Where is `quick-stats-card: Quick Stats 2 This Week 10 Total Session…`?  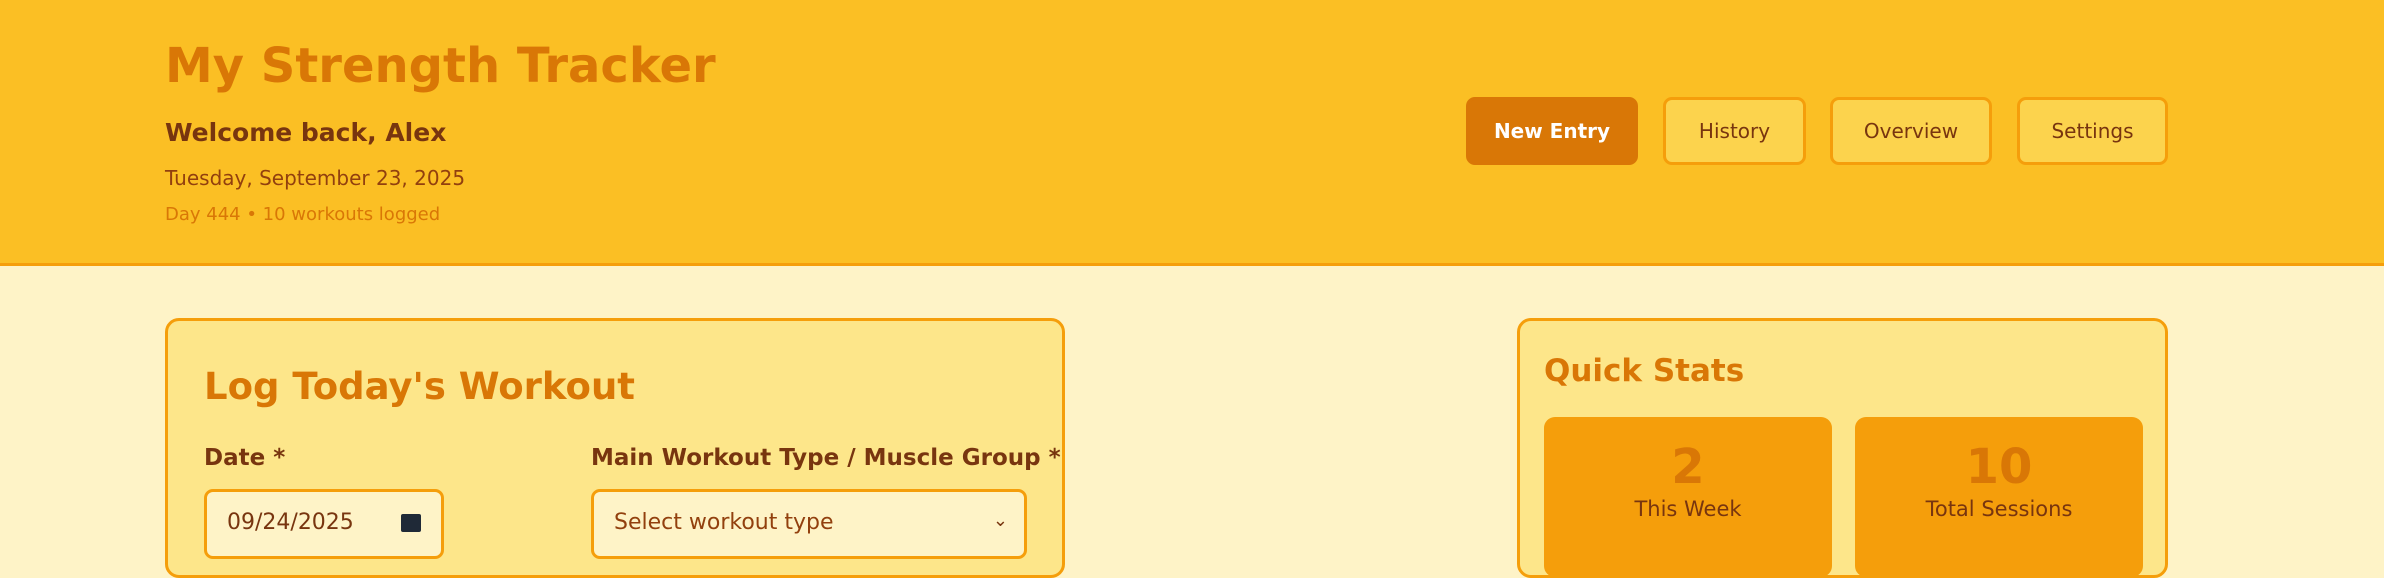
quick-stats-card: Quick Stats 2 This Week 10 Total Session… is located at coordinates (1842, 448).